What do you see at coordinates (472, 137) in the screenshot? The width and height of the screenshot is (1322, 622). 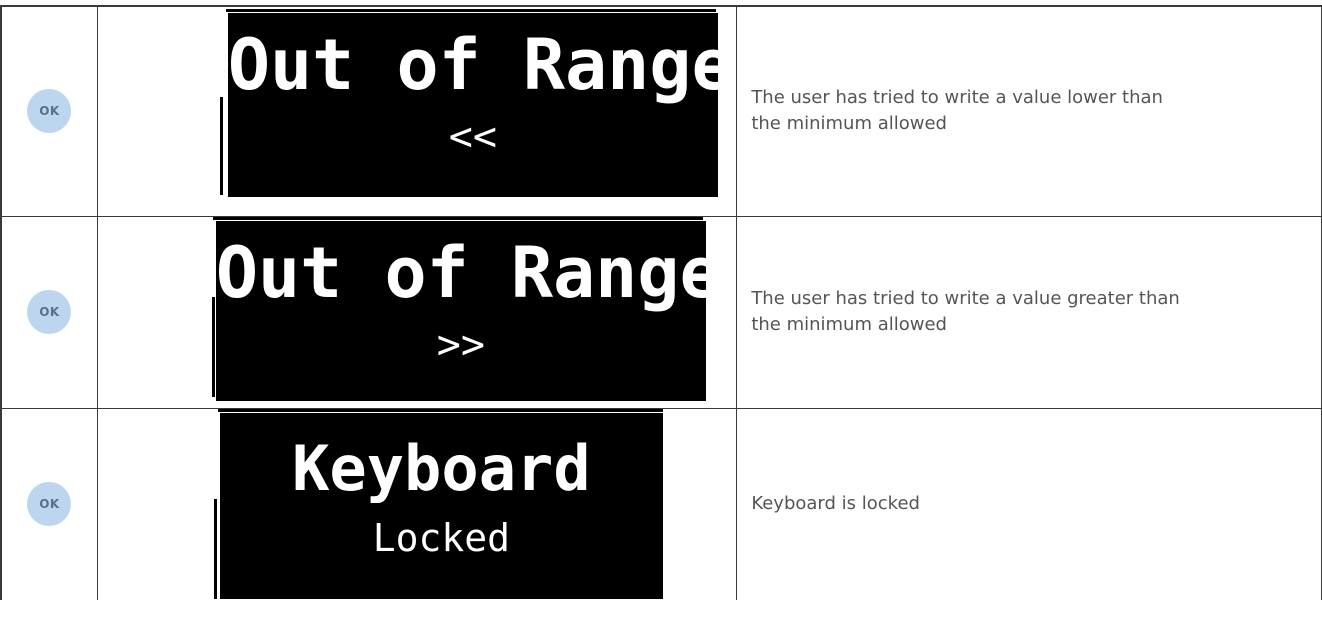 I see `lcd-line-2: <<` at bounding box center [472, 137].